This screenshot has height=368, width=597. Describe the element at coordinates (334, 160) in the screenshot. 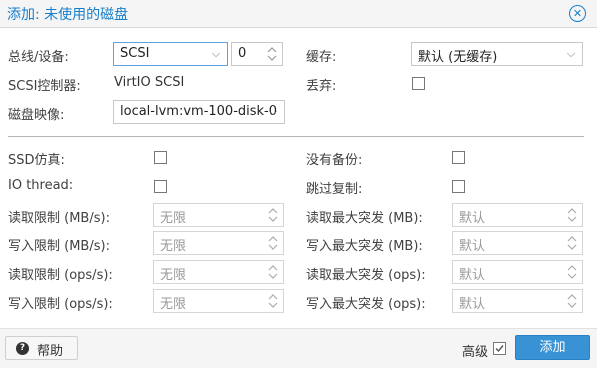

I see `no-backup-label: 没有备份:` at that location.